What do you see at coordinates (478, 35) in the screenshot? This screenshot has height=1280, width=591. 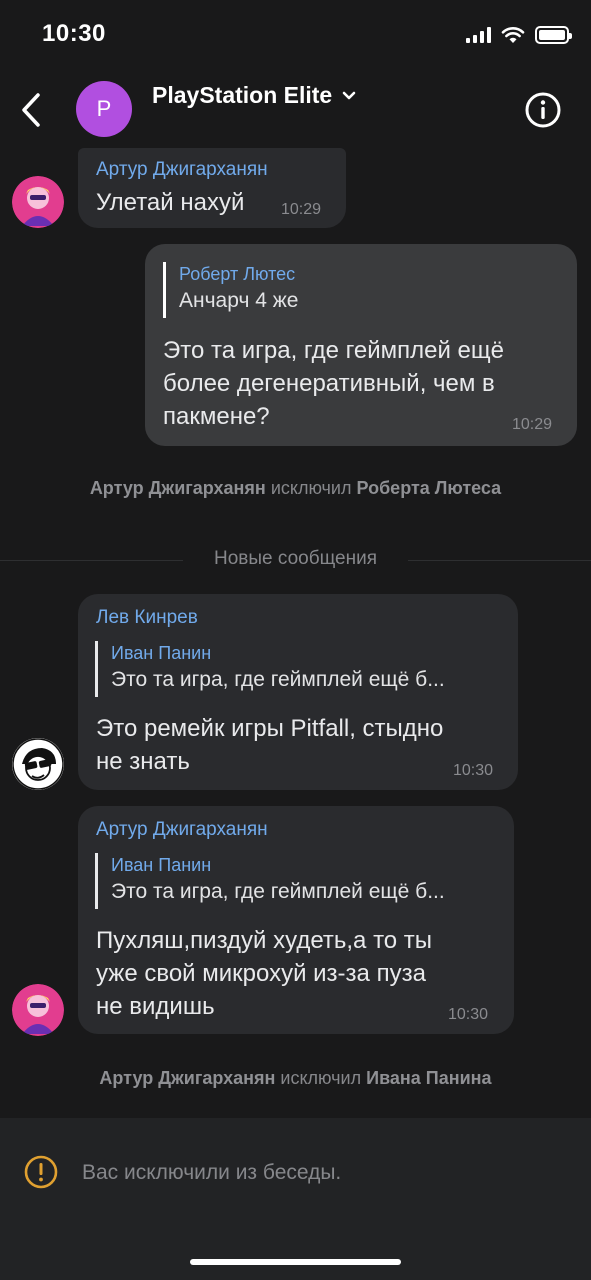 I see `signal-icon` at bounding box center [478, 35].